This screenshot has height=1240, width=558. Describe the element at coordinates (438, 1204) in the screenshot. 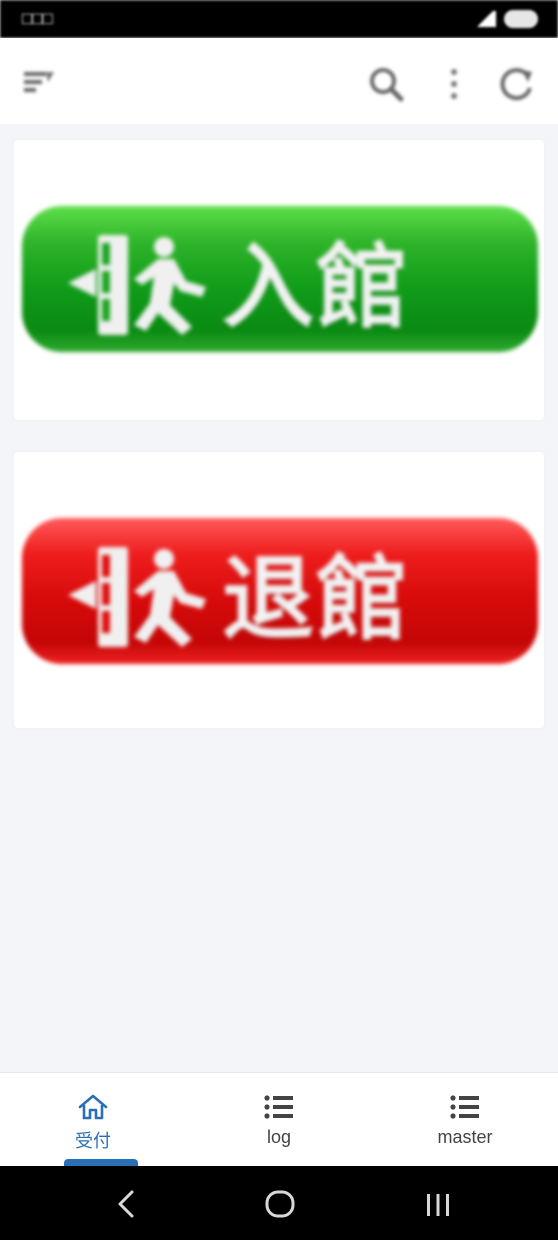

I see `recents-icon` at that location.